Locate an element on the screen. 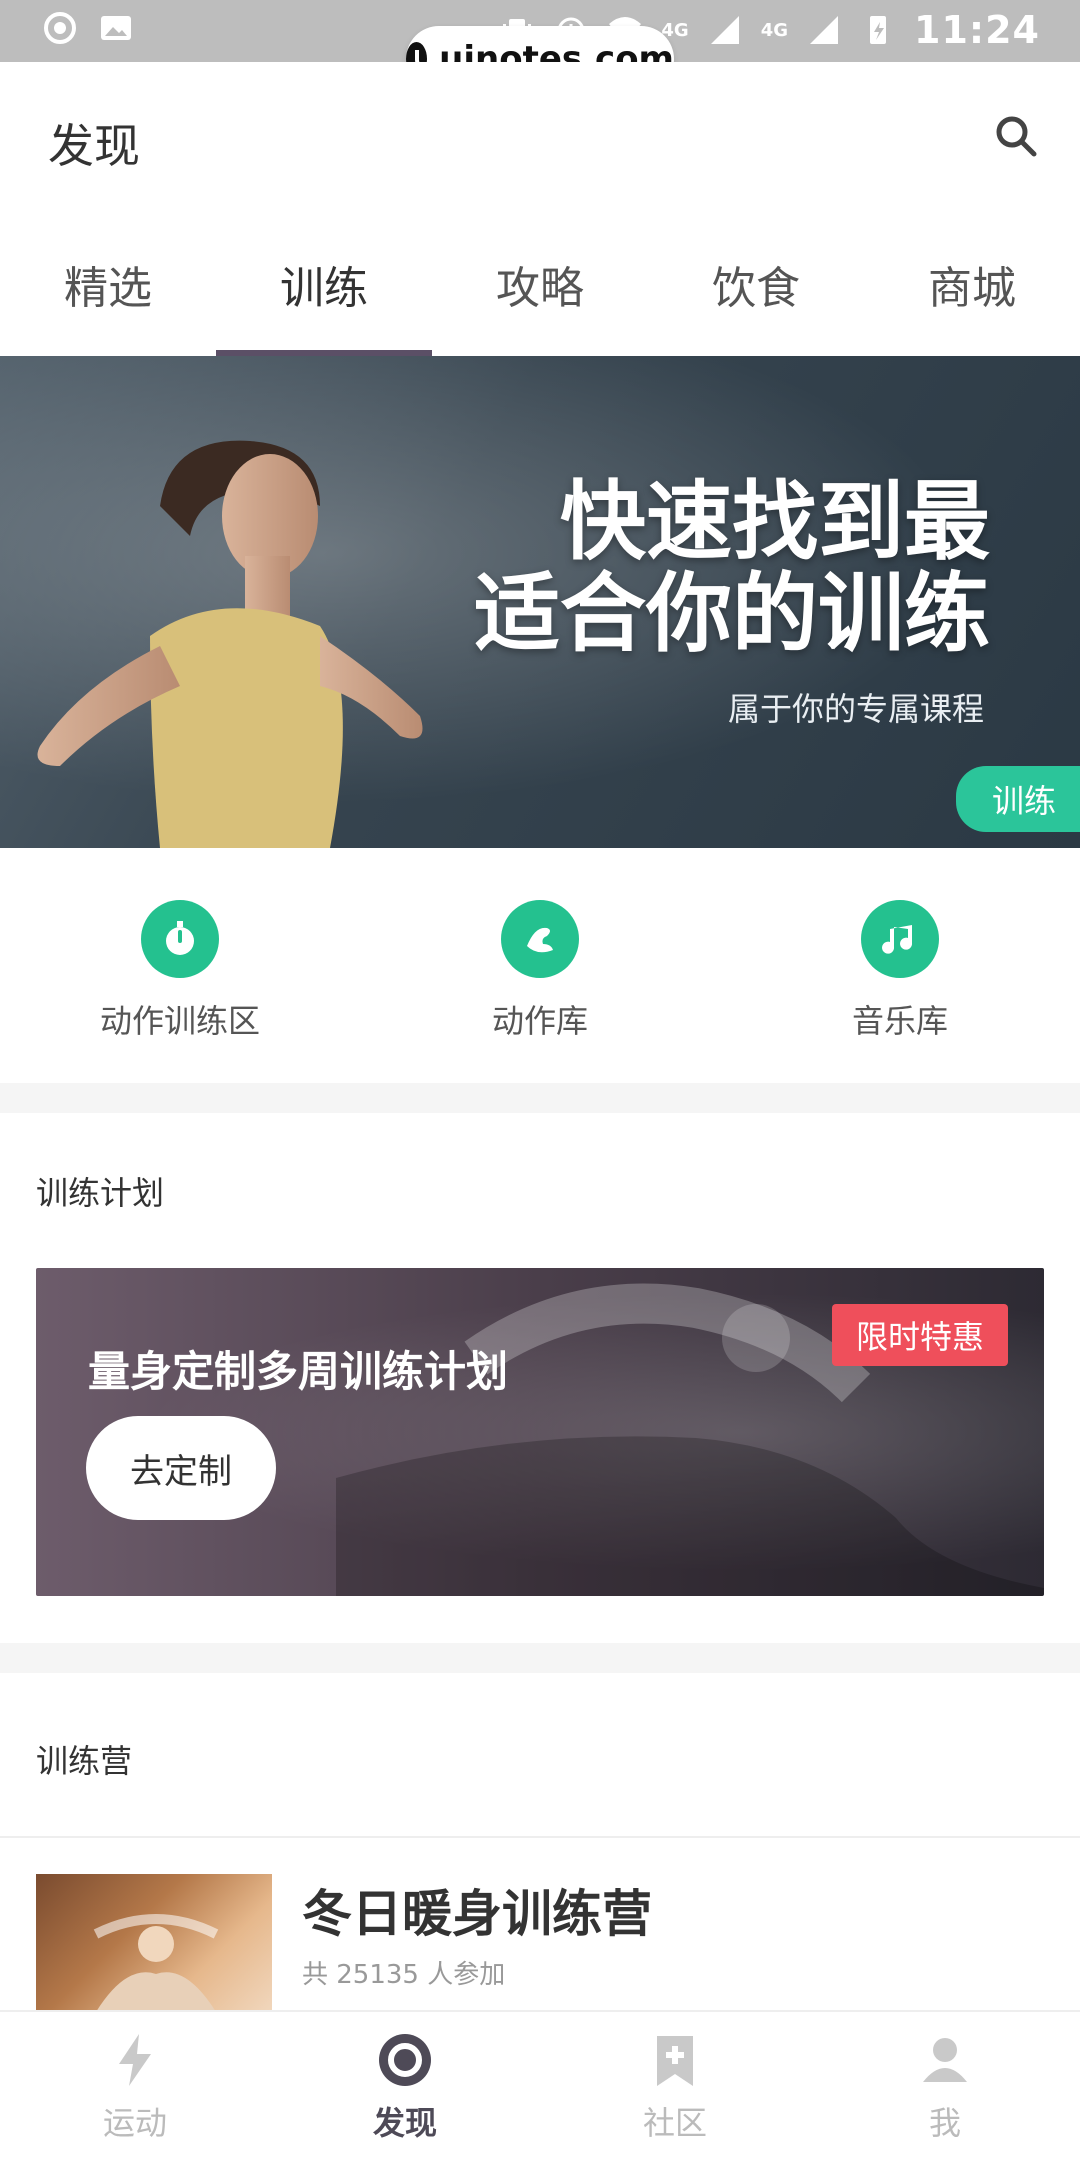 Image resolution: width=1080 pixels, height=2162 pixels. muscle-icon is located at coordinates (540, 939).